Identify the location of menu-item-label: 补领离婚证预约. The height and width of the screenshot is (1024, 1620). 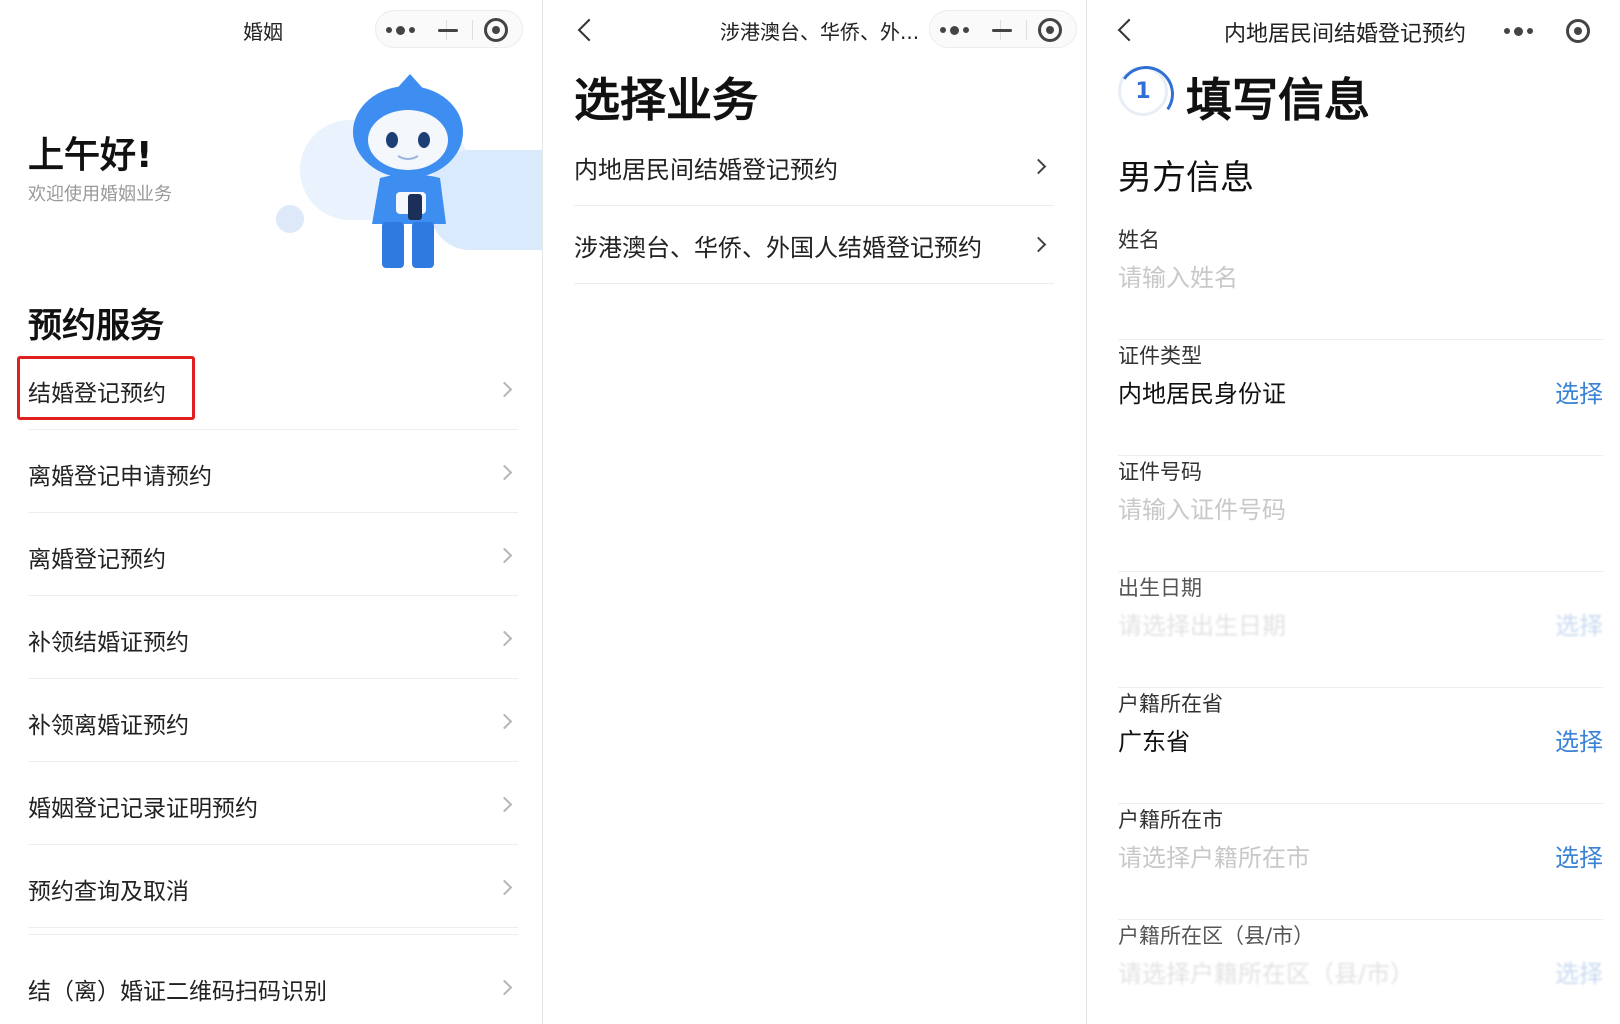
(108, 726).